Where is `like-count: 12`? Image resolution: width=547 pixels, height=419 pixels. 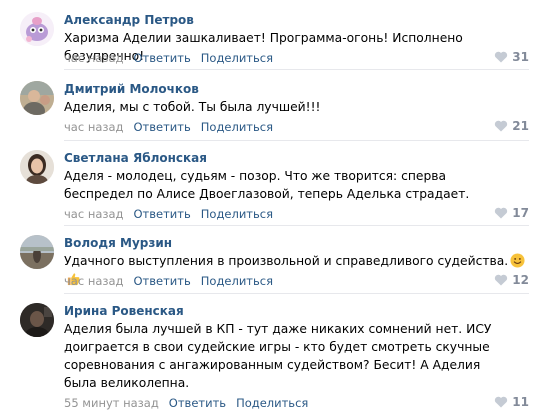 like-count: 12 is located at coordinates (520, 280).